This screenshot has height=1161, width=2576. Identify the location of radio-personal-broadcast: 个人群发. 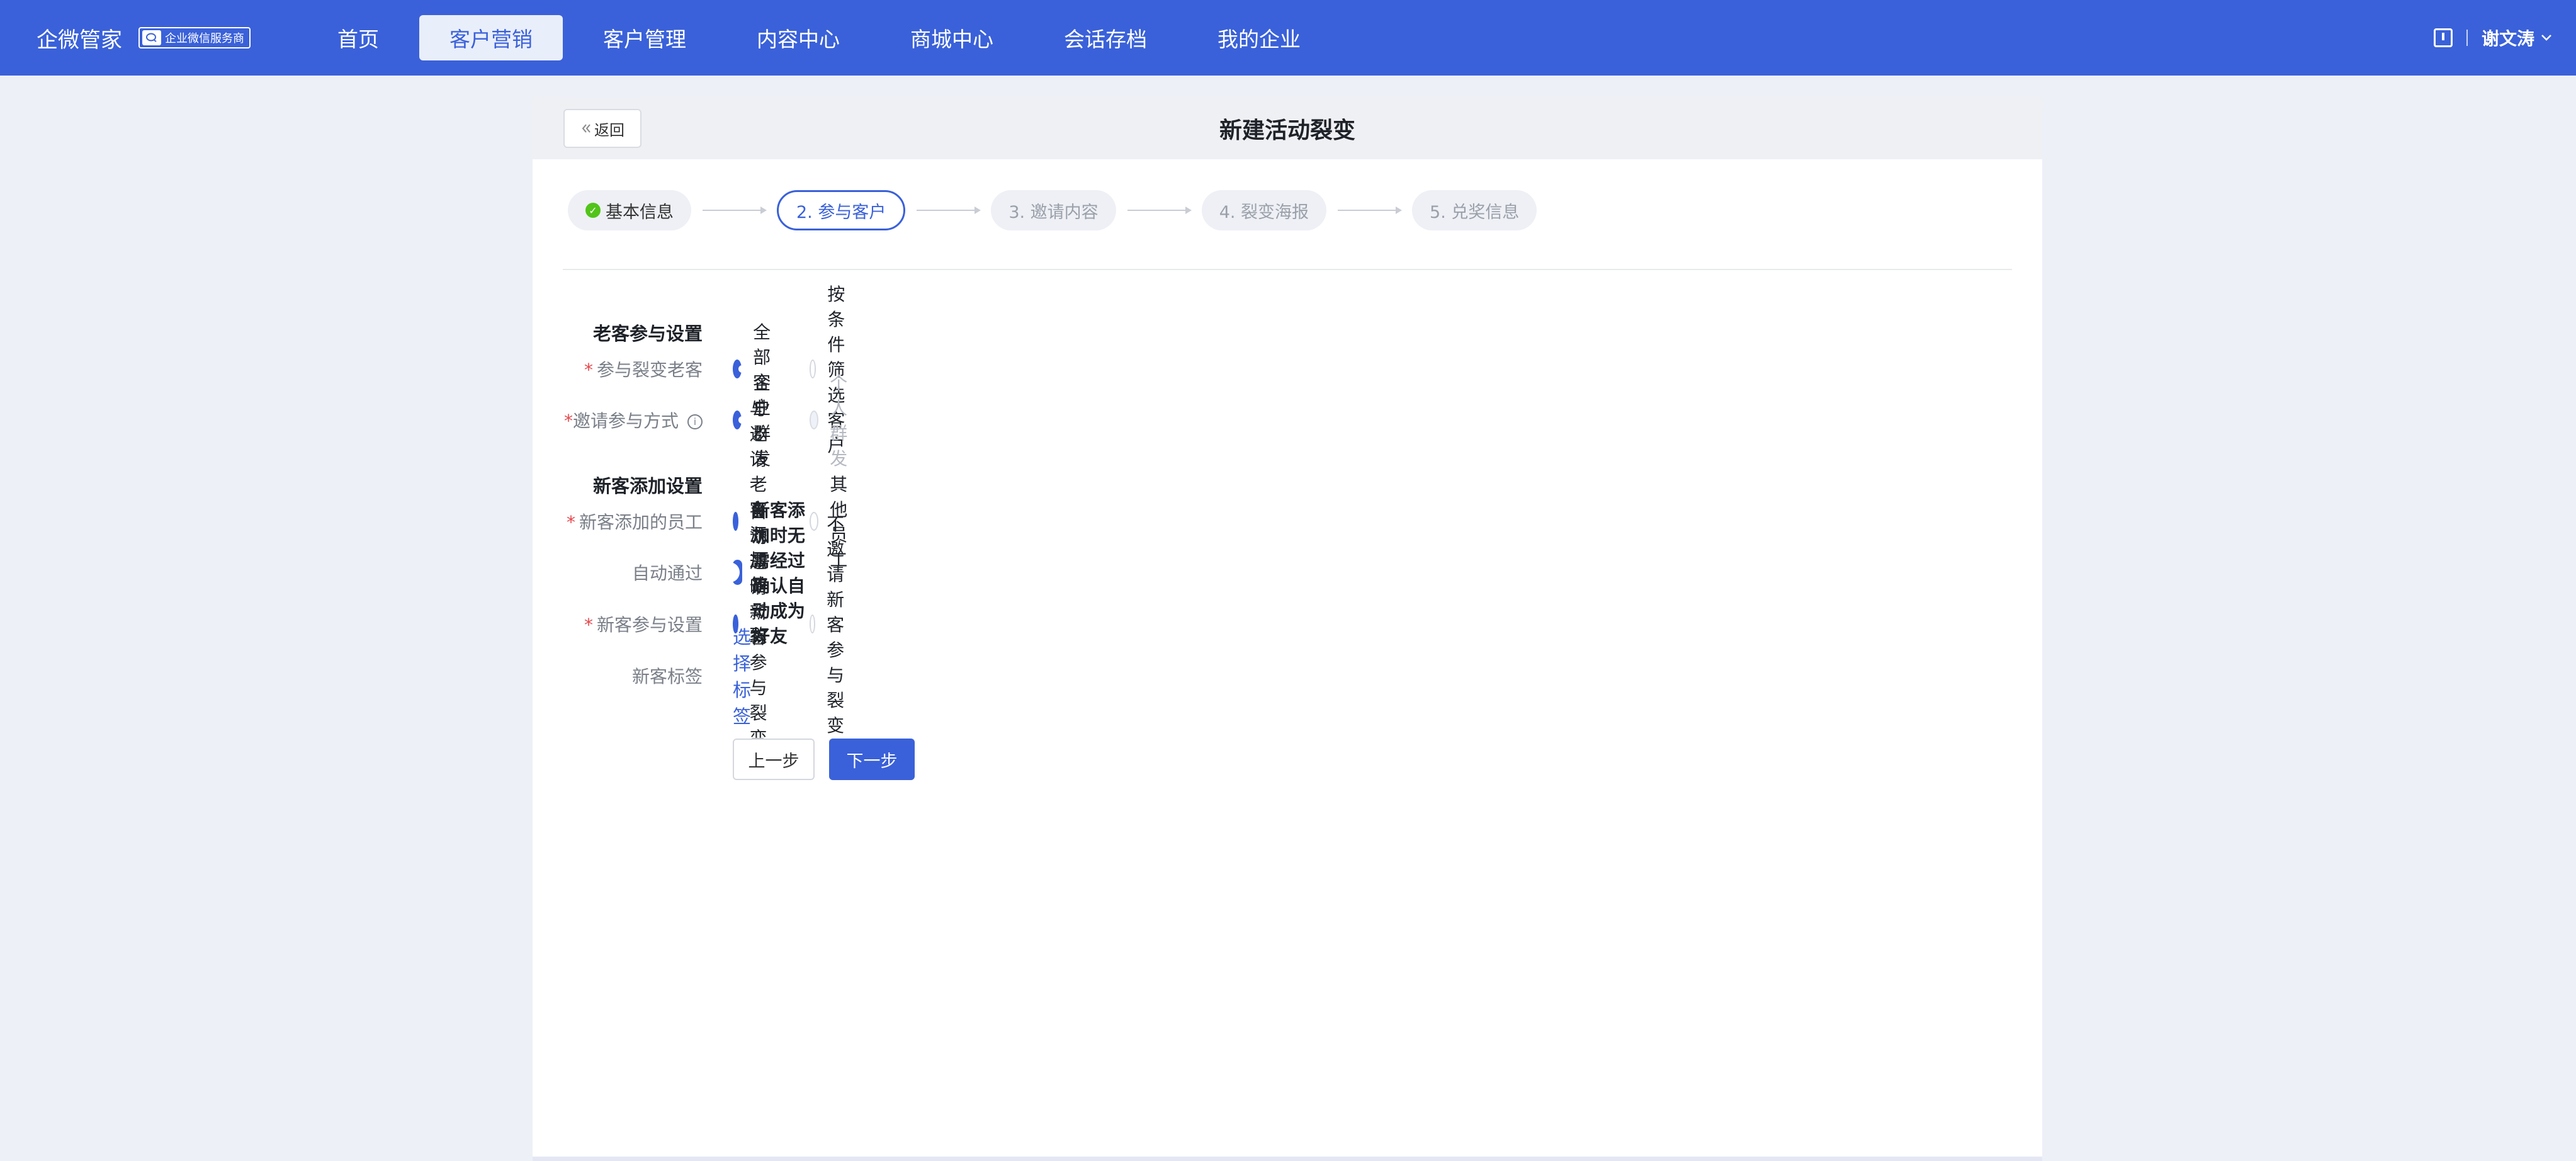
(833, 420).